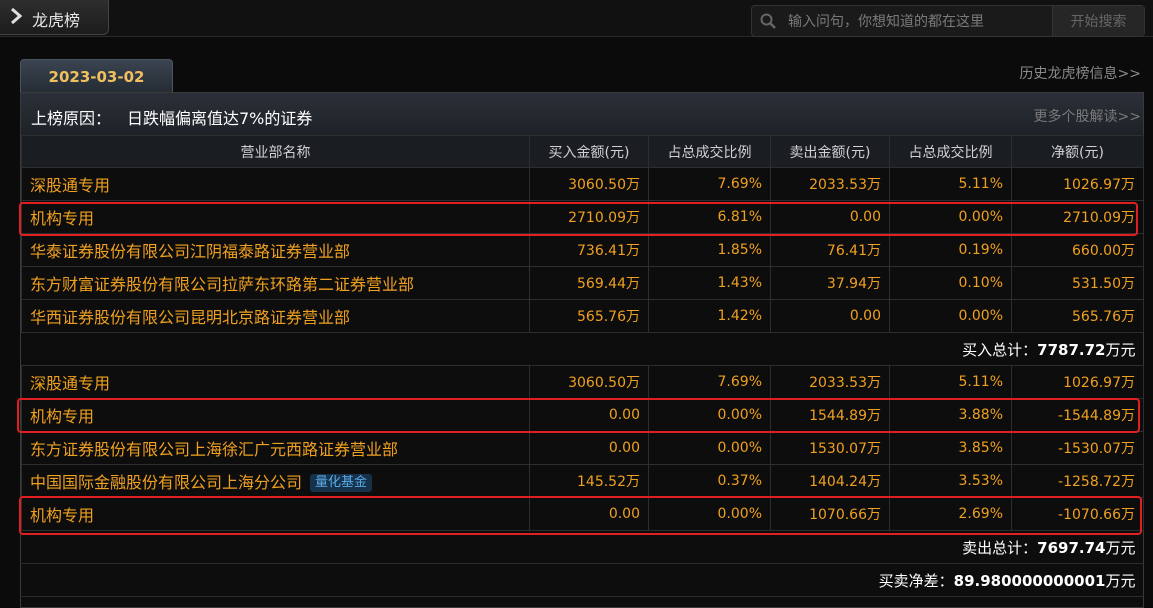 The image size is (1153, 608). I want to click on sell-amount: 2033.53万, so click(830, 382).